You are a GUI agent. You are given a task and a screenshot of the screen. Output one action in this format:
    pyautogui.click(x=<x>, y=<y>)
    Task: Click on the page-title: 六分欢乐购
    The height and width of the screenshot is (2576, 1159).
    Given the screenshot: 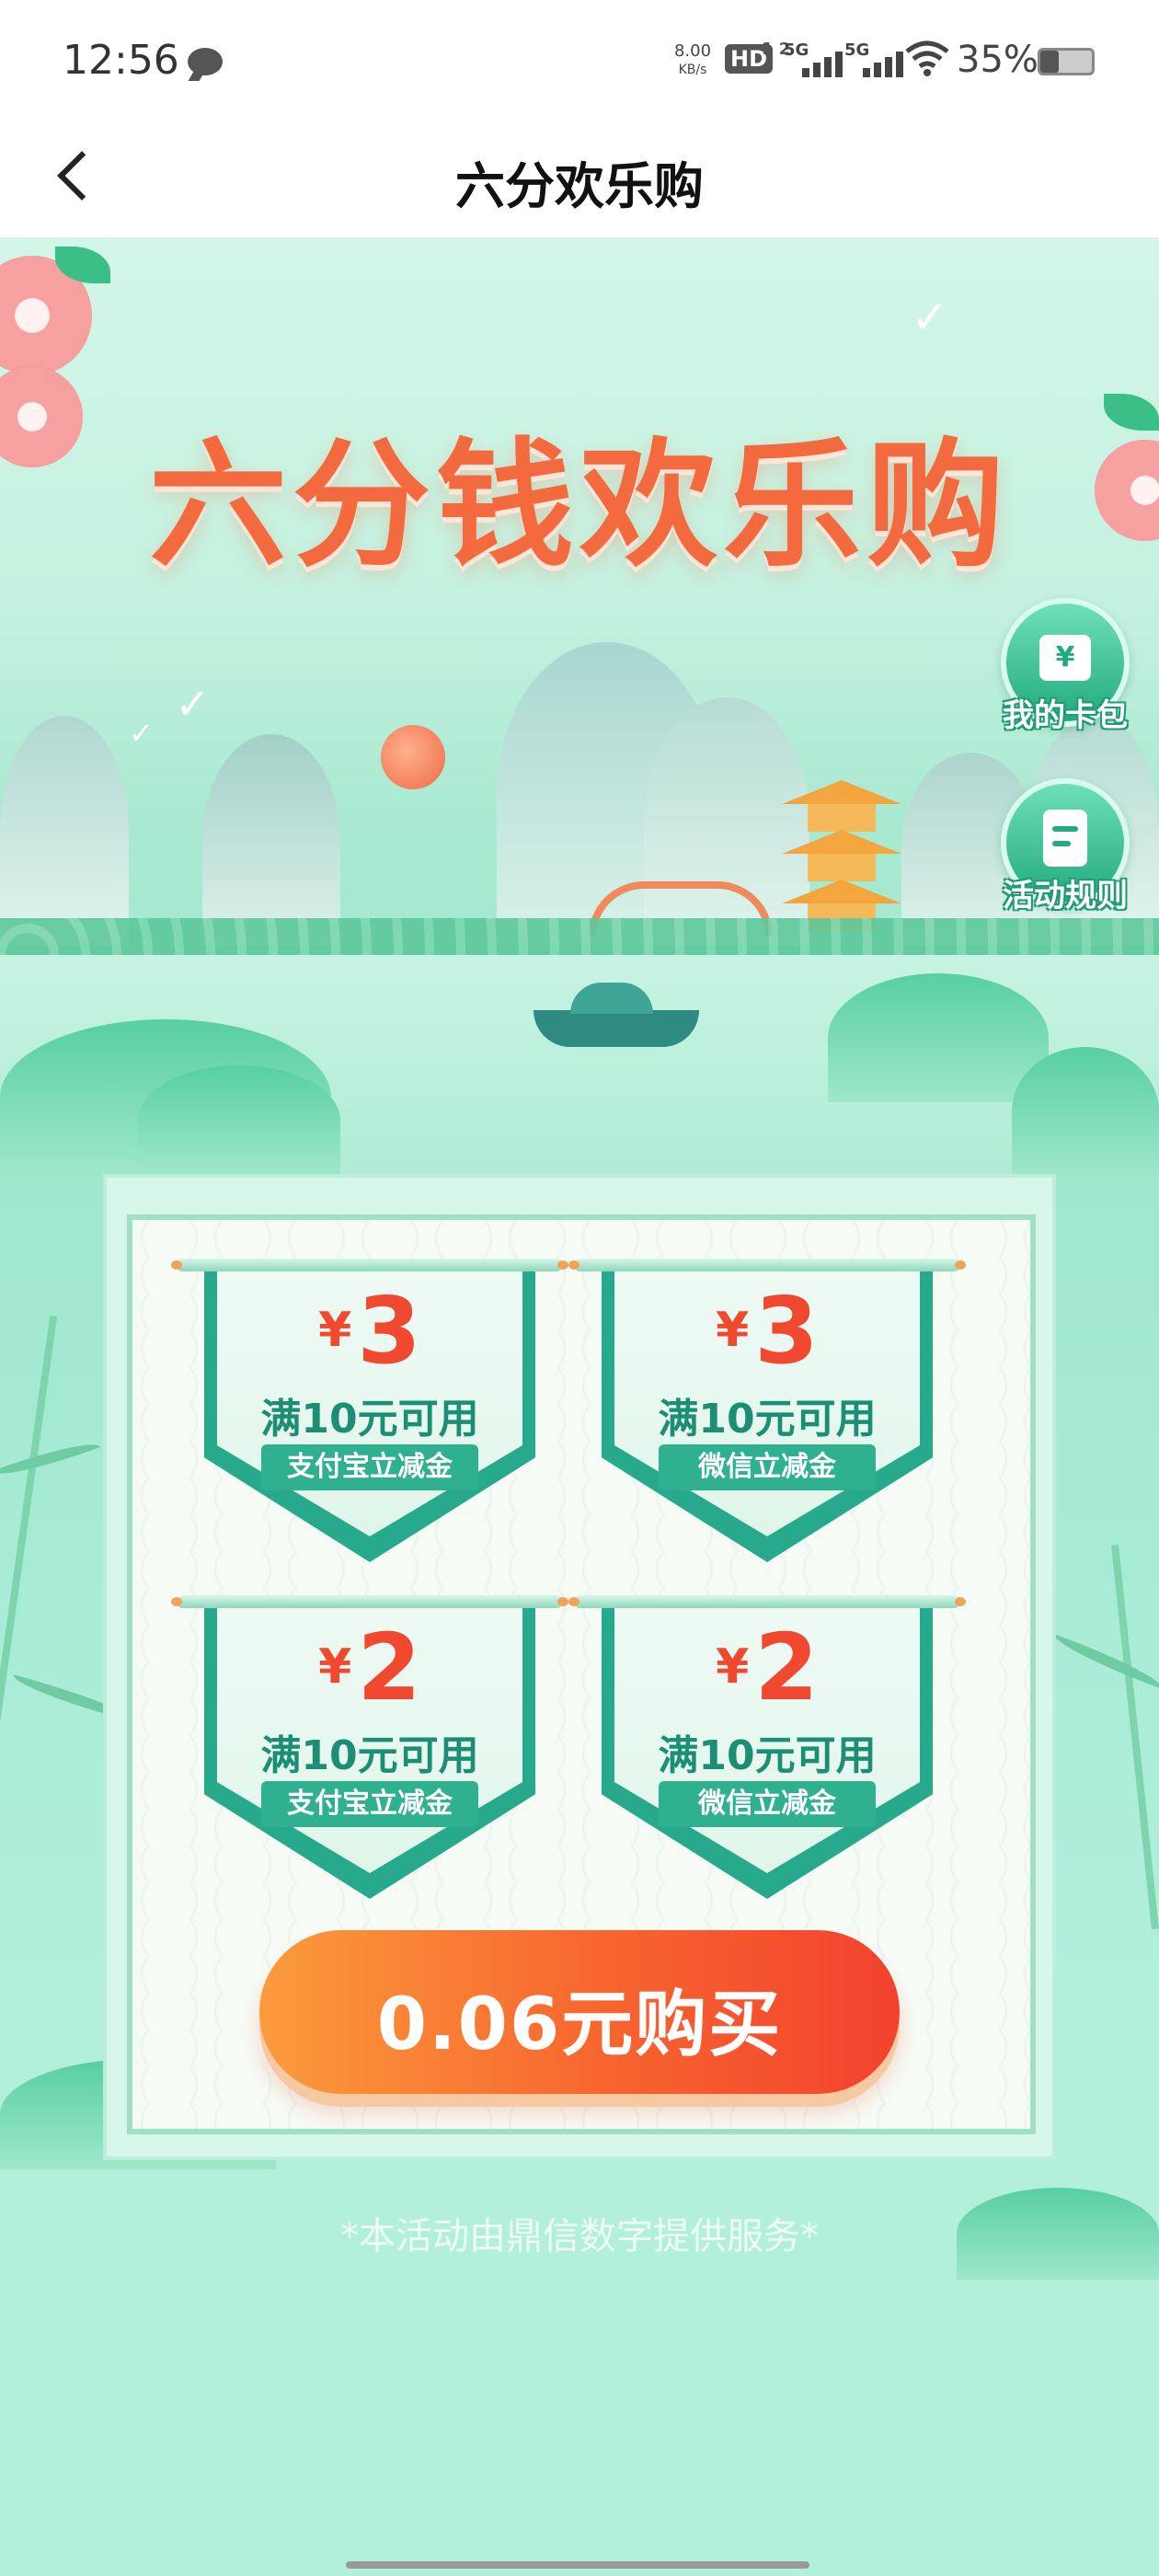 What is the action you would take?
    pyautogui.click(x=579, y=186)
    